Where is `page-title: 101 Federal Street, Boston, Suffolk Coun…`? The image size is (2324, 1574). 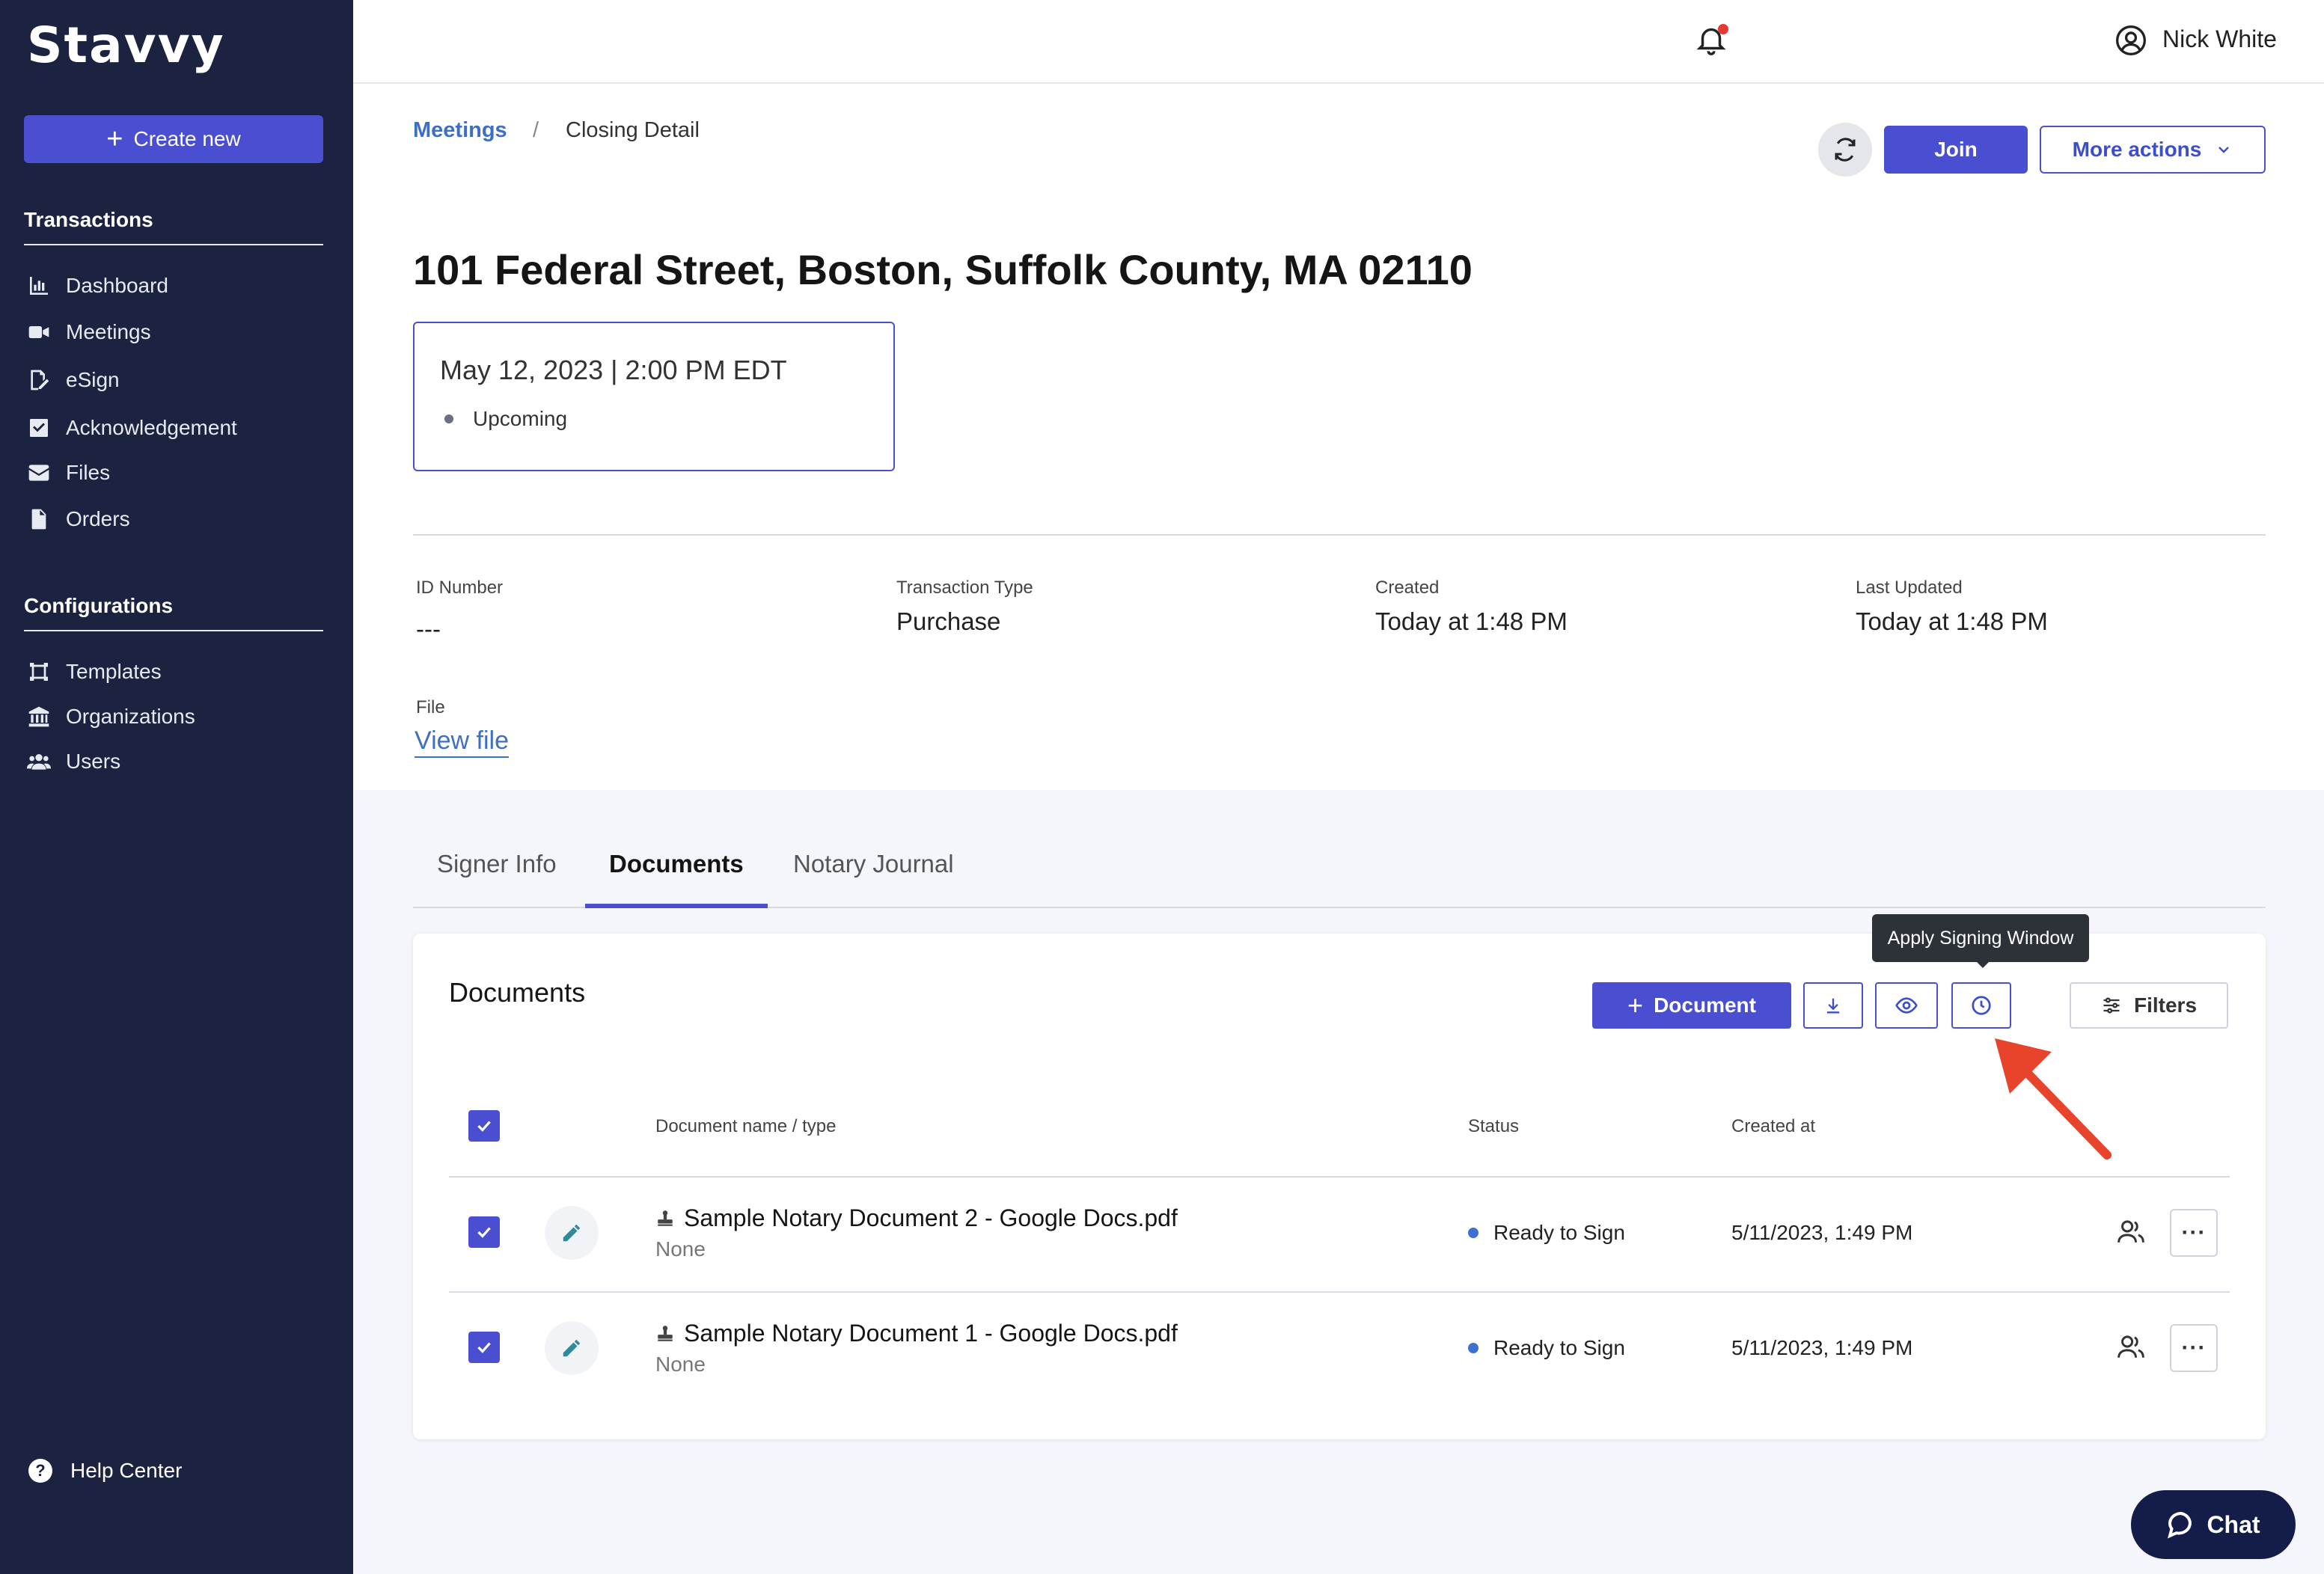 page-title: 101 Federal Street, Boston, Suffolk Coun… is located at coordinates (943, 269).